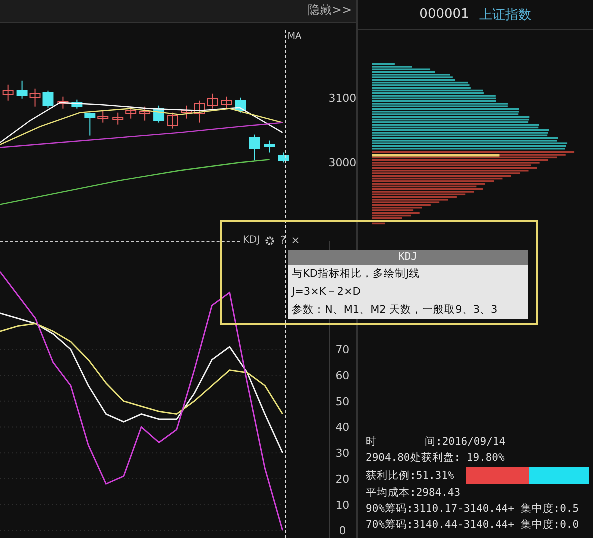 The height and width of the screenshot is (538, 593). I want to click on time-value: 间:2016/09/14, so click(465, 442).